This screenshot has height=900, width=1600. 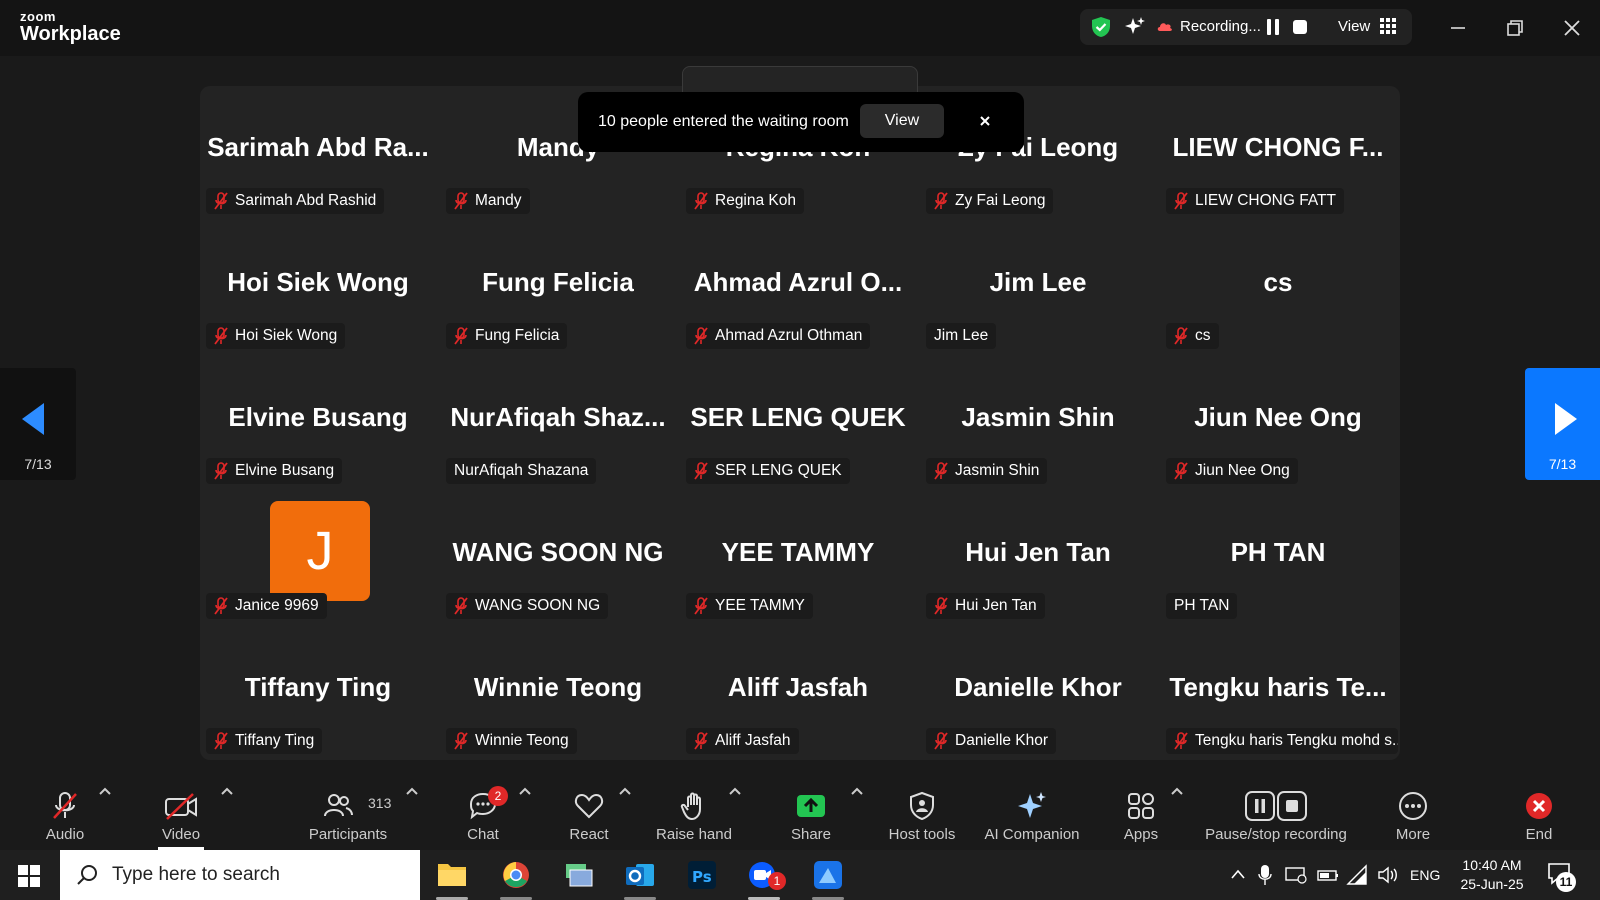 What do you see at coordinates (1265, 875) in the screenshot?
I see `microphone-tray-icon` at bounding box center [1265, 875].